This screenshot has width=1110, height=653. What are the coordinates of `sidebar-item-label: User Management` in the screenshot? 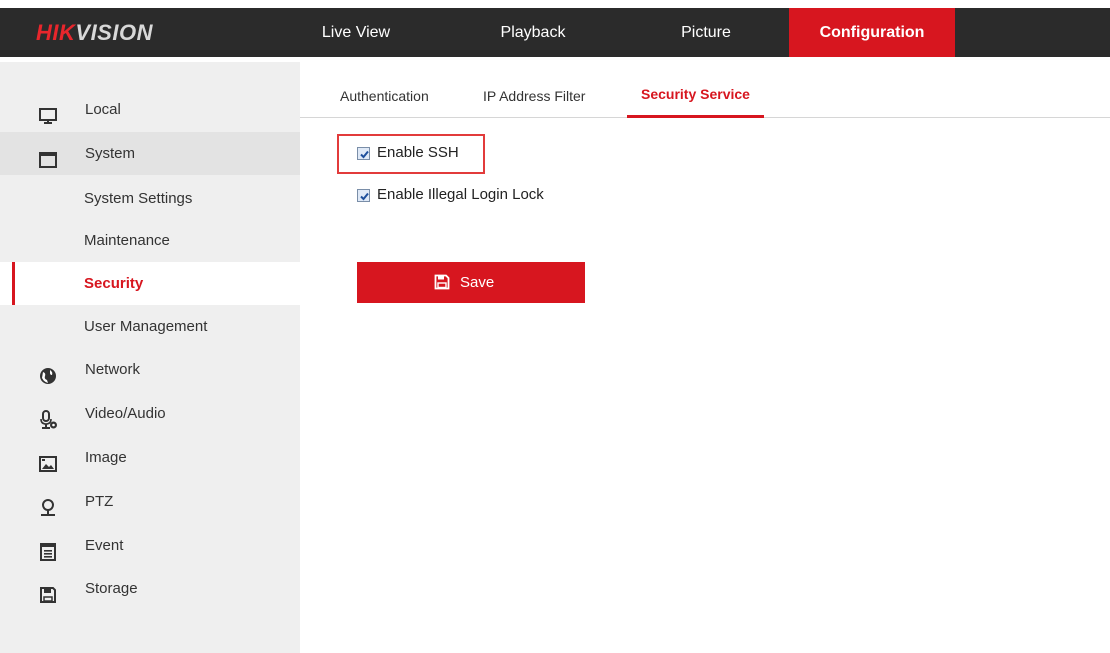 It's located at (146, 326).